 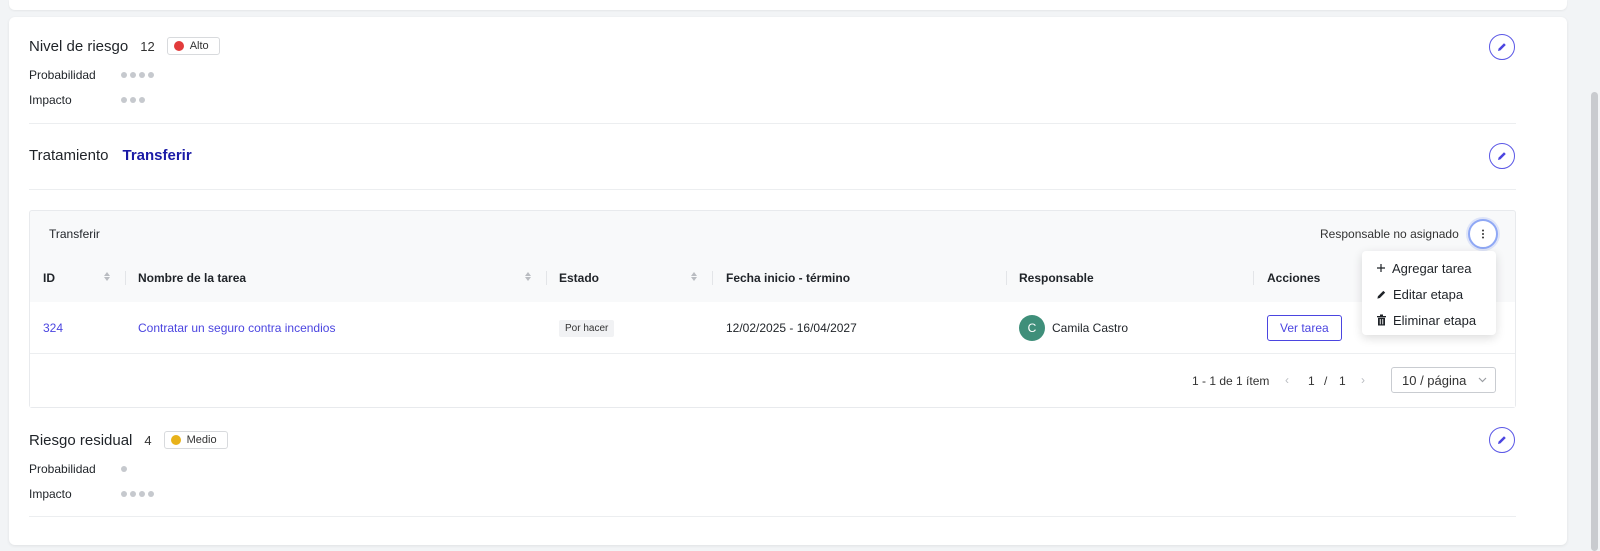 I want to click on edit-treatment-button, so click(x=1502, y=156).